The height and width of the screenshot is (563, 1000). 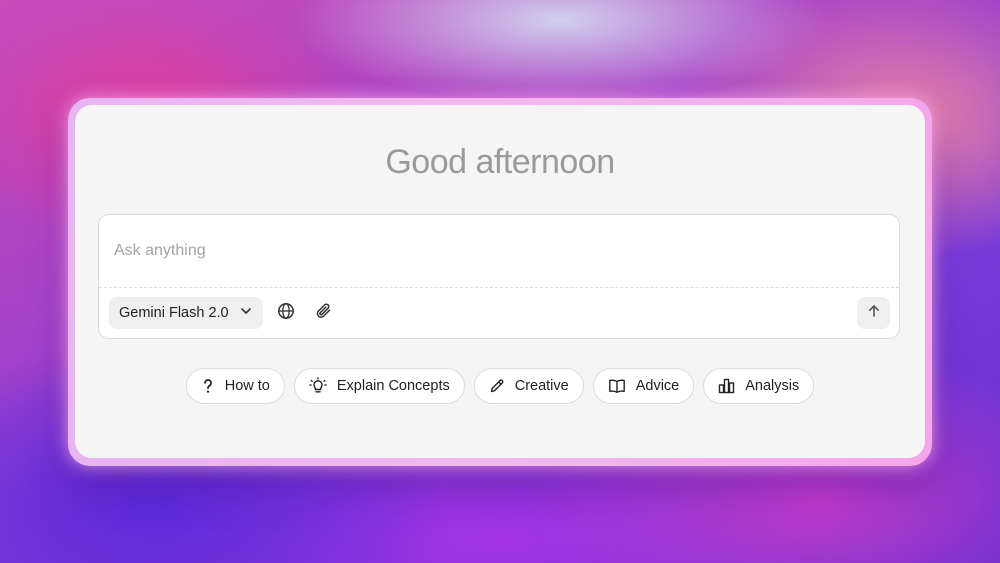 I want to click on globe-icon, so click(x=286, y=313).